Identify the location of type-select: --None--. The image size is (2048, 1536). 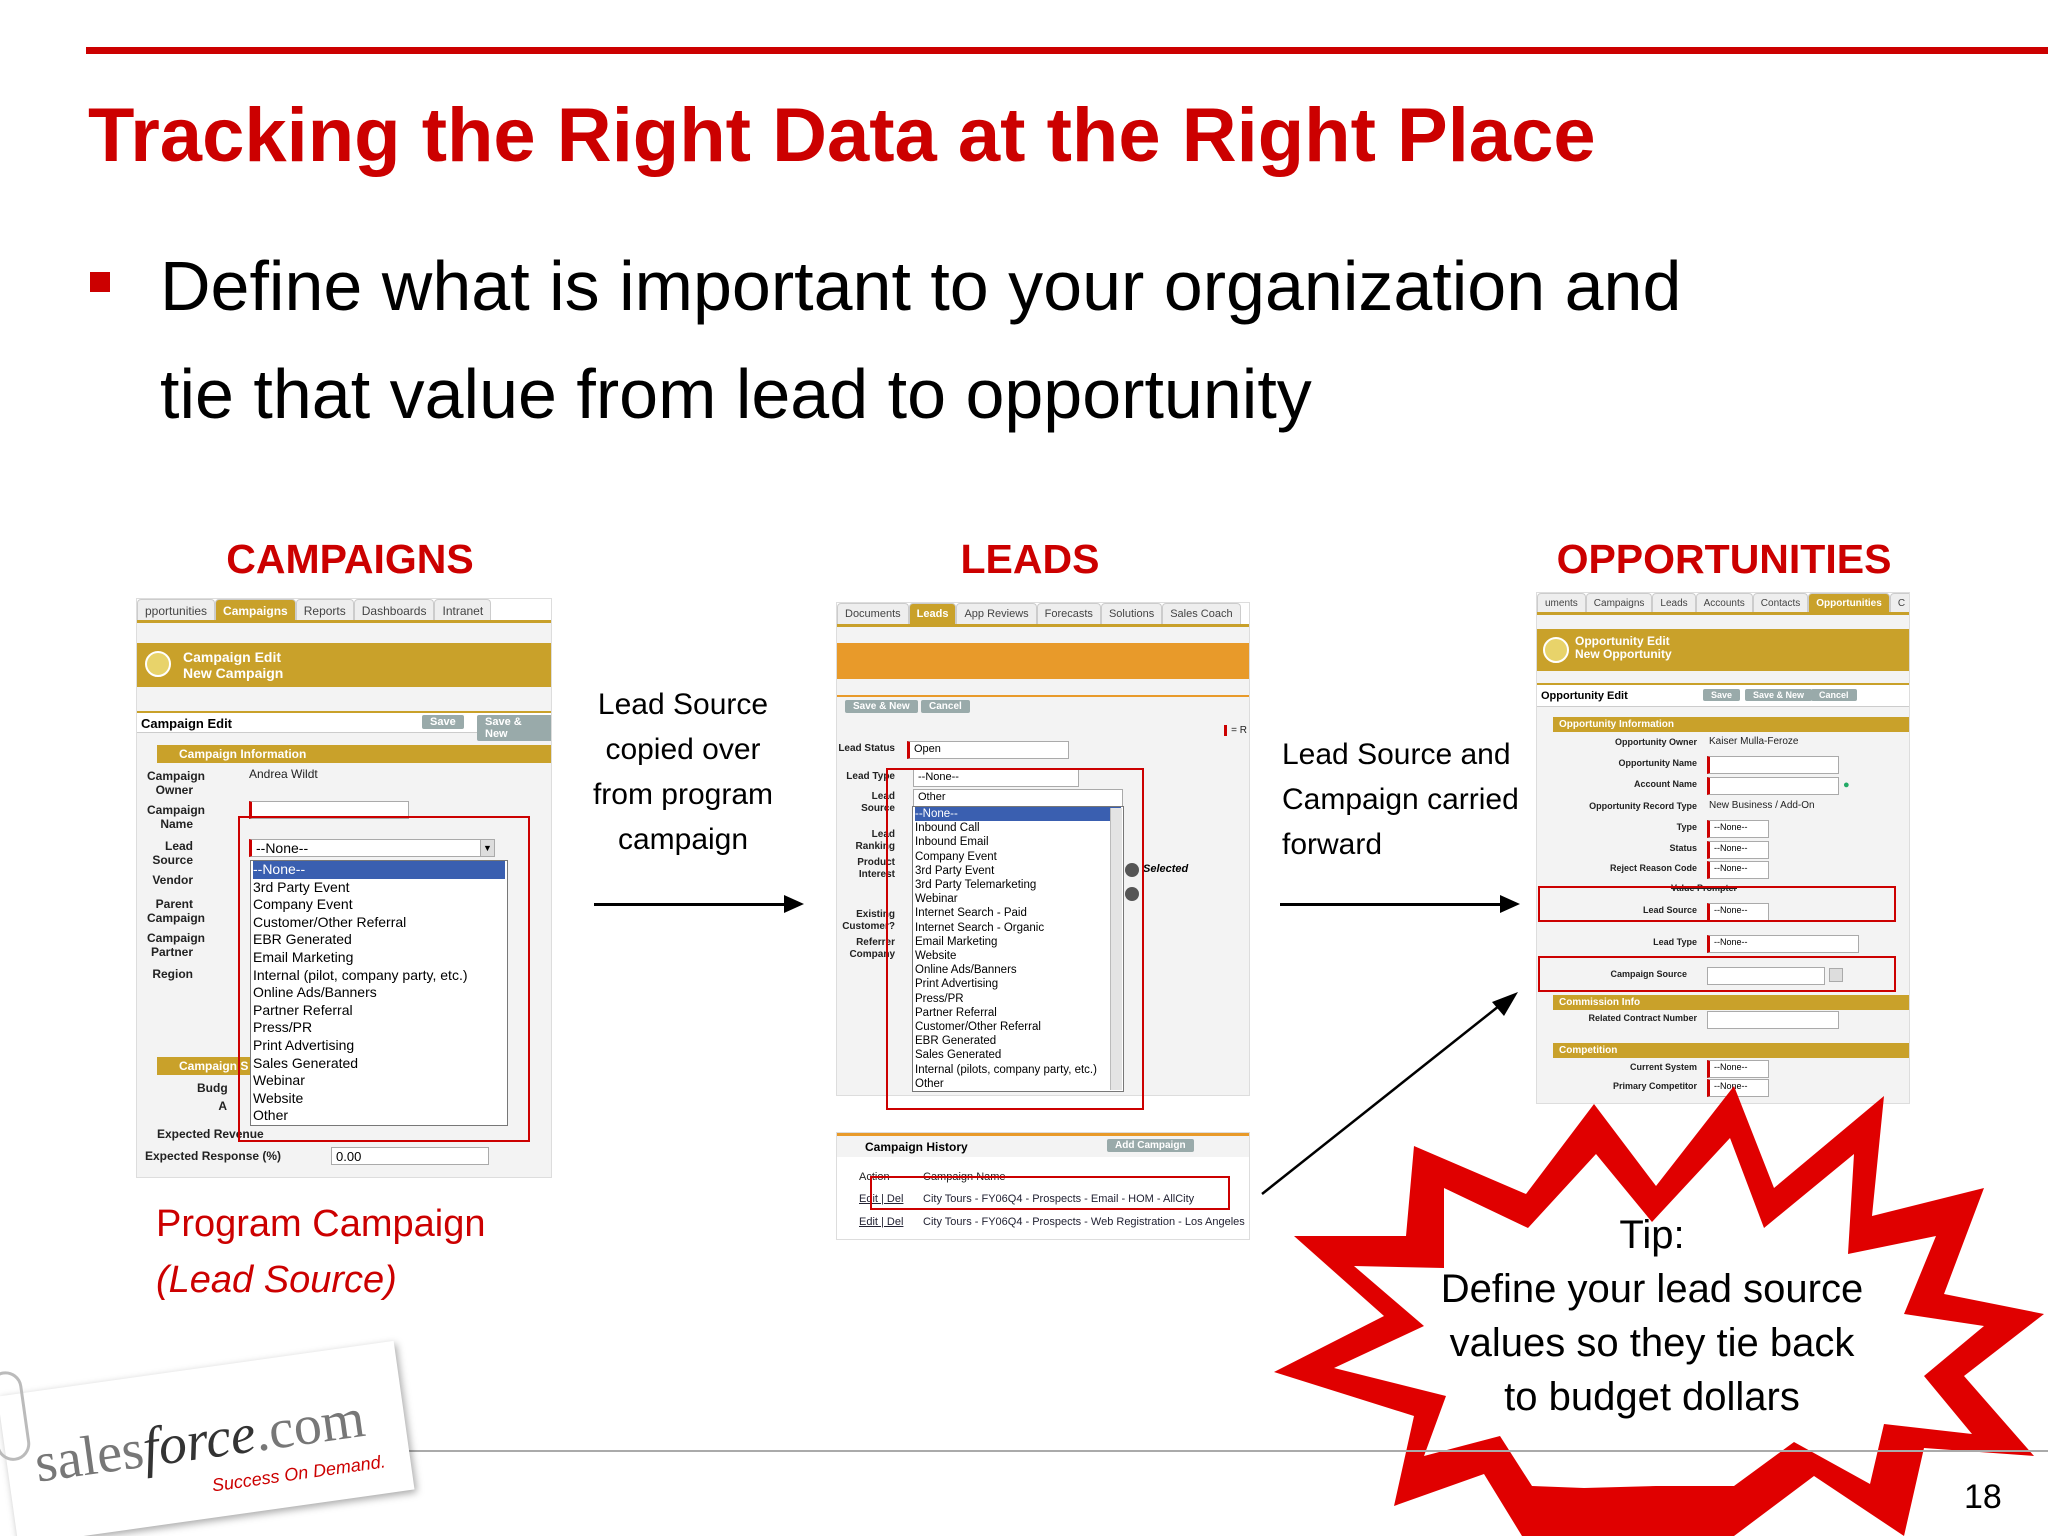
(1738, 829).